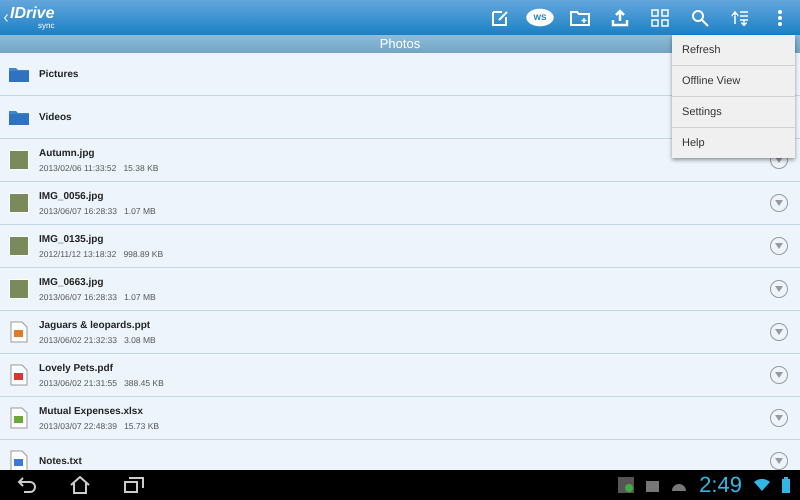 The height and width of the screenshot is (500, 800). What do you see at coordinates (400, 418) in the screenshot?
I see `file-row: Mutual Expenses.xlsx 2013/03/07 22:48:39 15.73 KB` at bounding box center [400, 418].